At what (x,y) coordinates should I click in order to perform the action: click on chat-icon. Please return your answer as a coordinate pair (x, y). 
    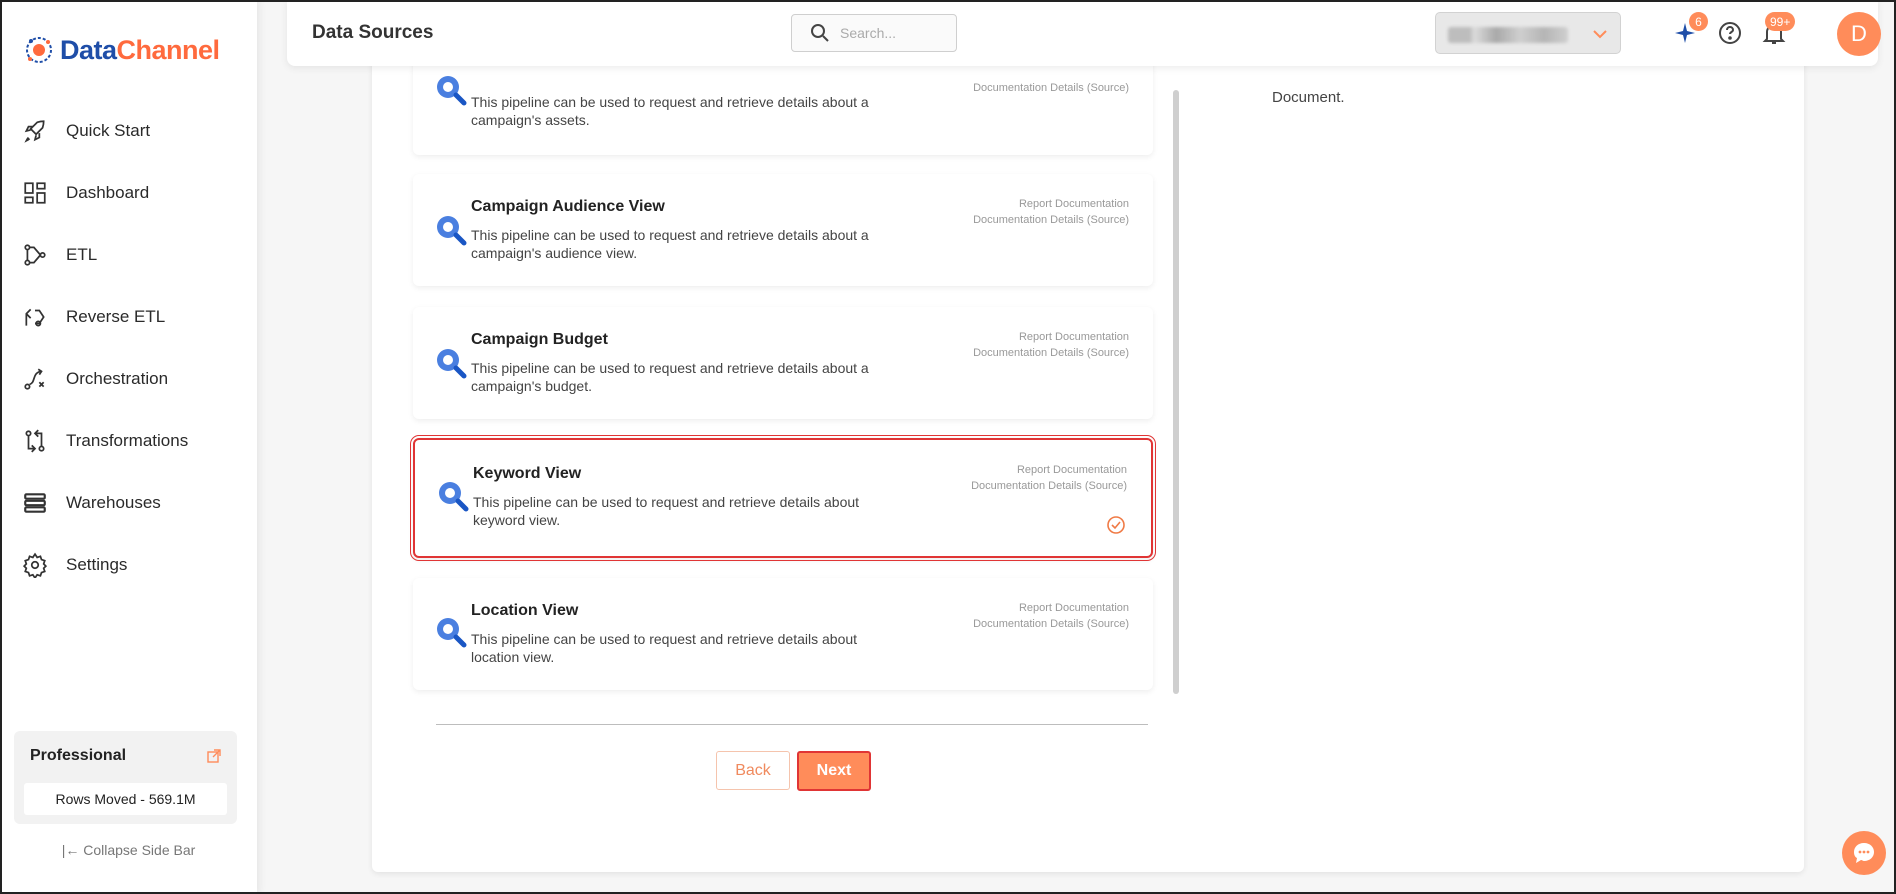
    Looking at the image, I should click on (1864, 853).